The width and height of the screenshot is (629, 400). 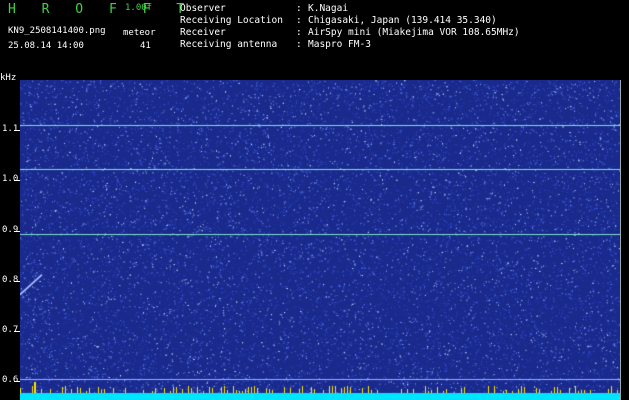 I want to click on y-tick-label: 0.6, so click(x=10, y=380).